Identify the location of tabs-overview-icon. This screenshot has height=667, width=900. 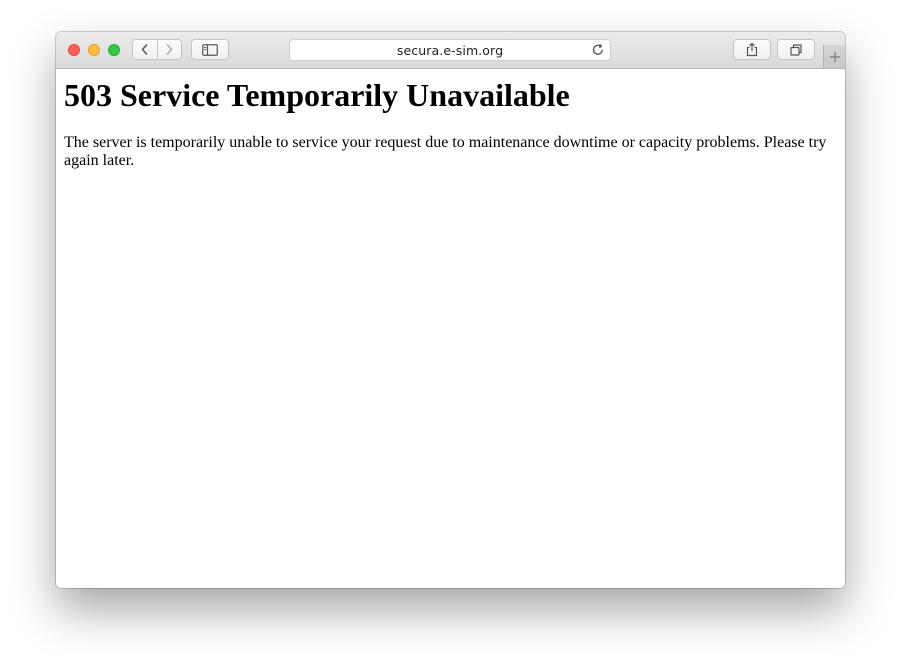
(796, 49).